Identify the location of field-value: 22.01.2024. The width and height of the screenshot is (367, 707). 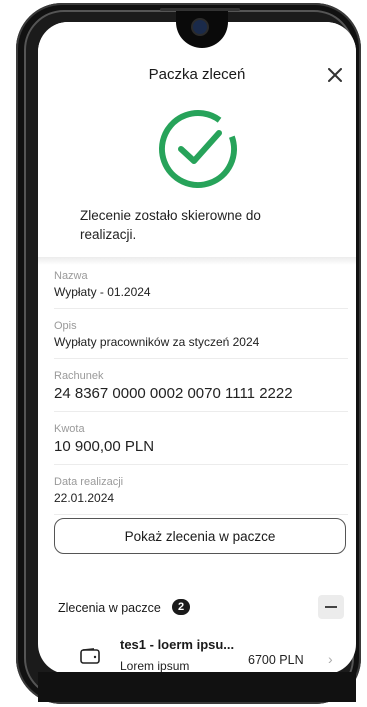
(84, 498).